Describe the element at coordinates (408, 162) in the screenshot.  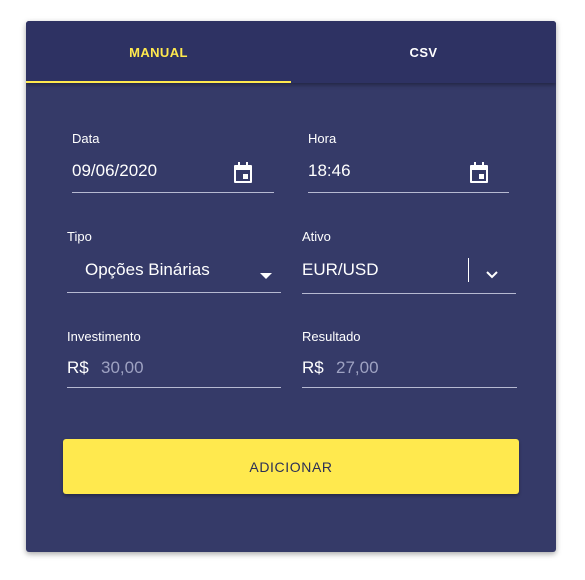
I see `time-field: Hora 18:46` at that location.